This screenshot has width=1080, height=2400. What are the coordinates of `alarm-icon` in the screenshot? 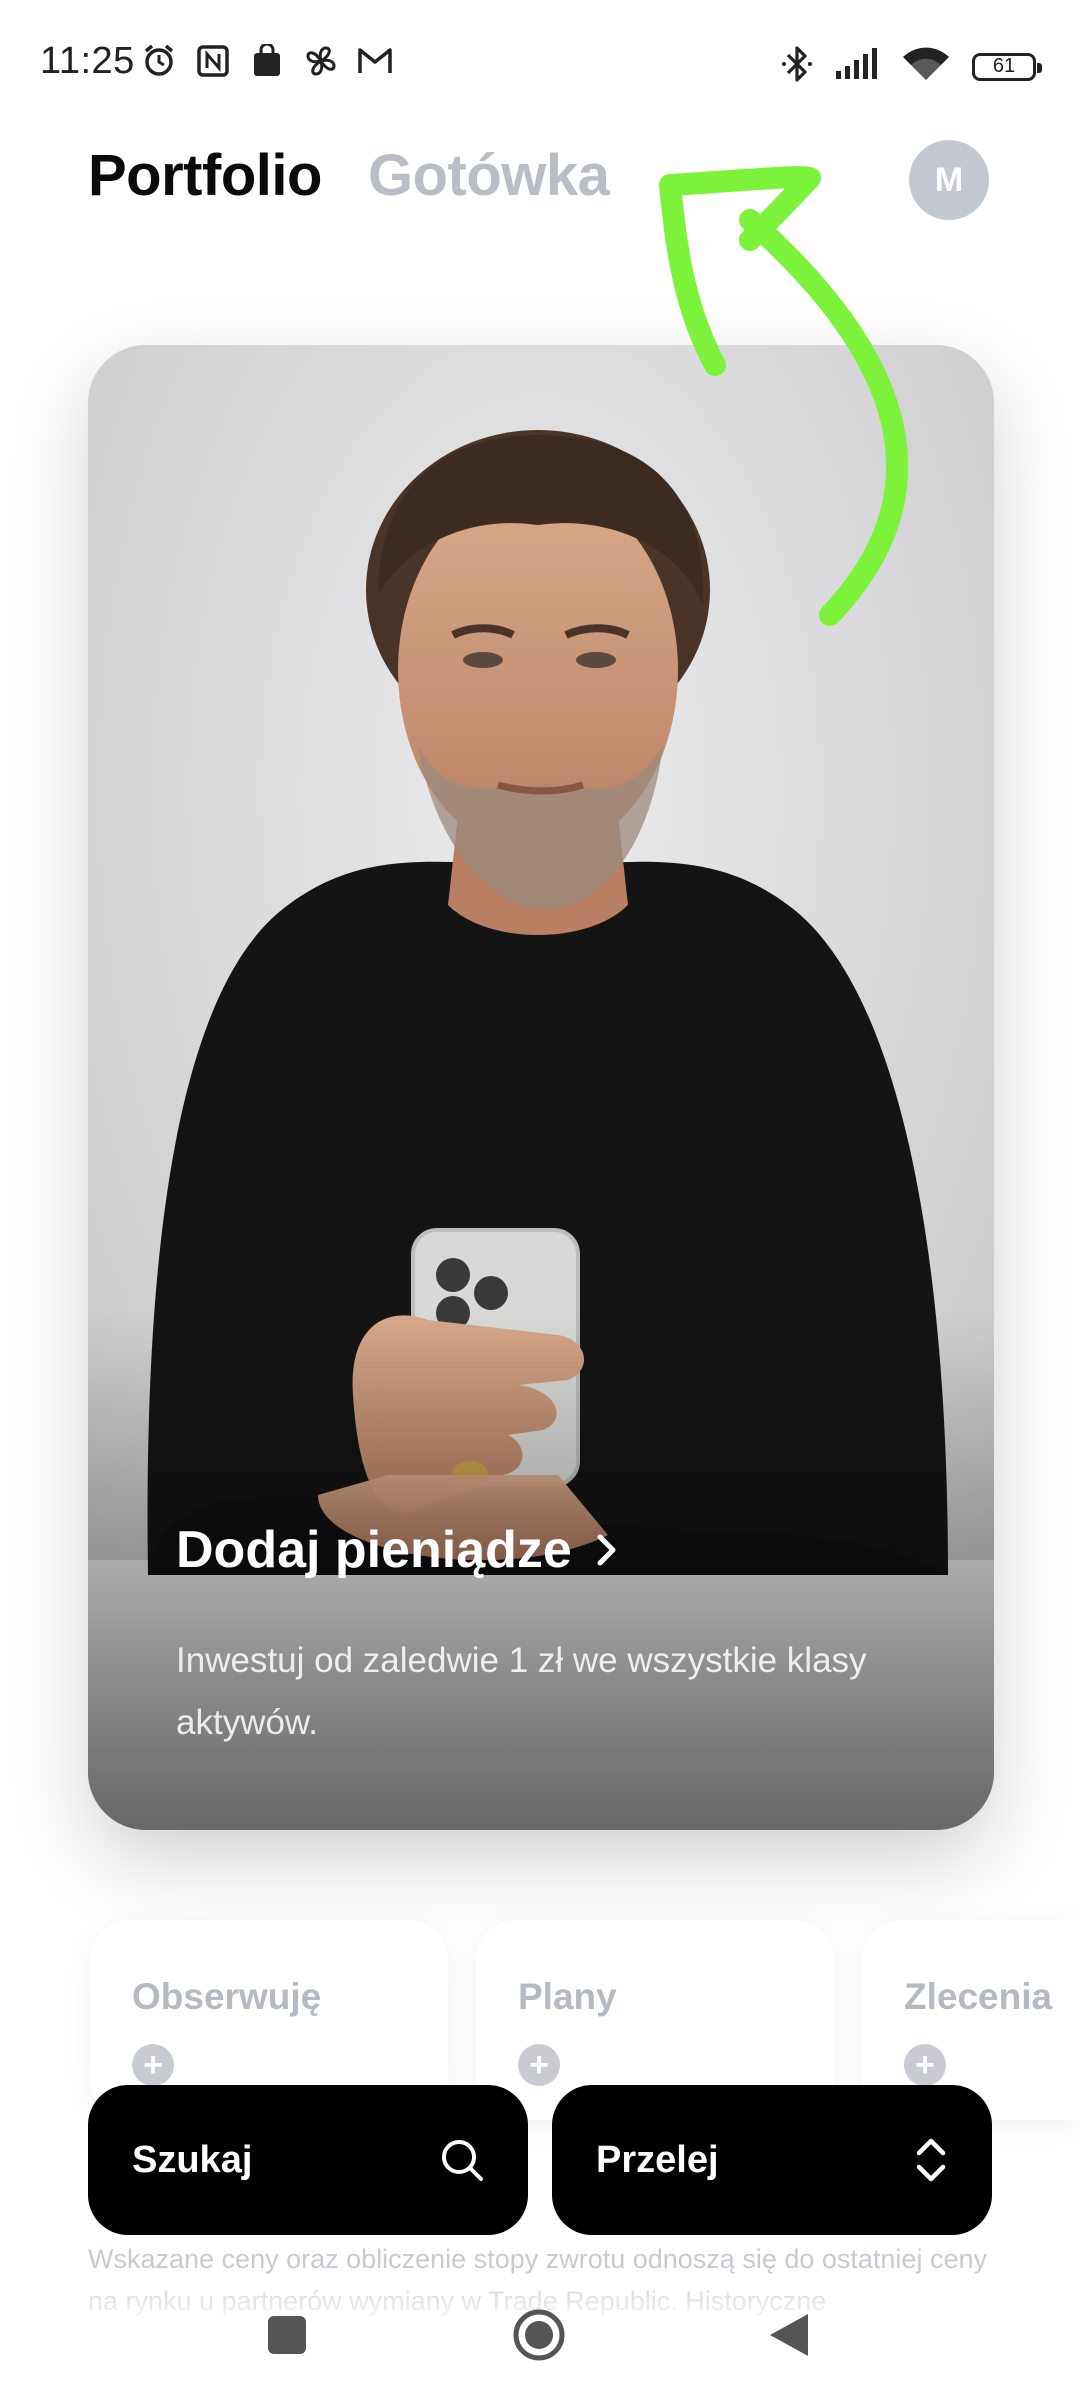 It's located at (159, 61).